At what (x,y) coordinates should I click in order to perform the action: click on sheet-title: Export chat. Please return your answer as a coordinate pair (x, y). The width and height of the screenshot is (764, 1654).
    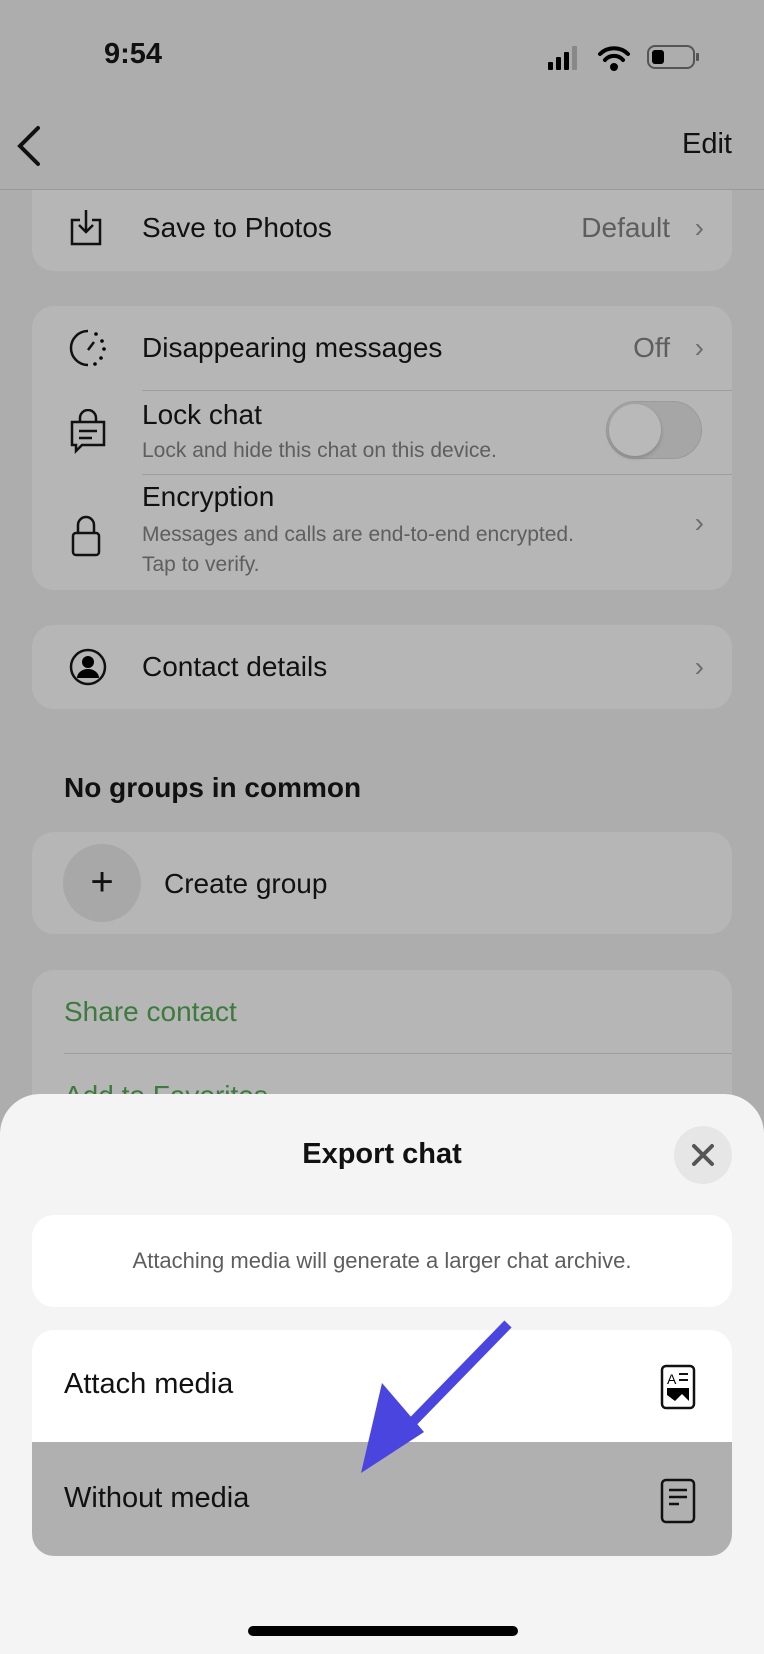
    Looking at the image, I should click on (382, 1154).